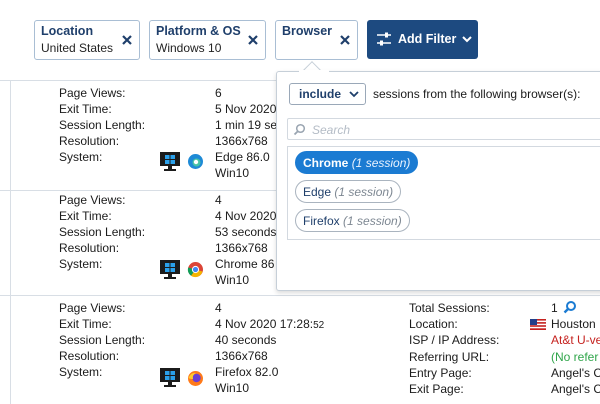 This screenshot has width=600, height=404. Describe the element at coordinates (189, 48) in the screenshot. I see `filter-chip-value: Windows 10` at that location.